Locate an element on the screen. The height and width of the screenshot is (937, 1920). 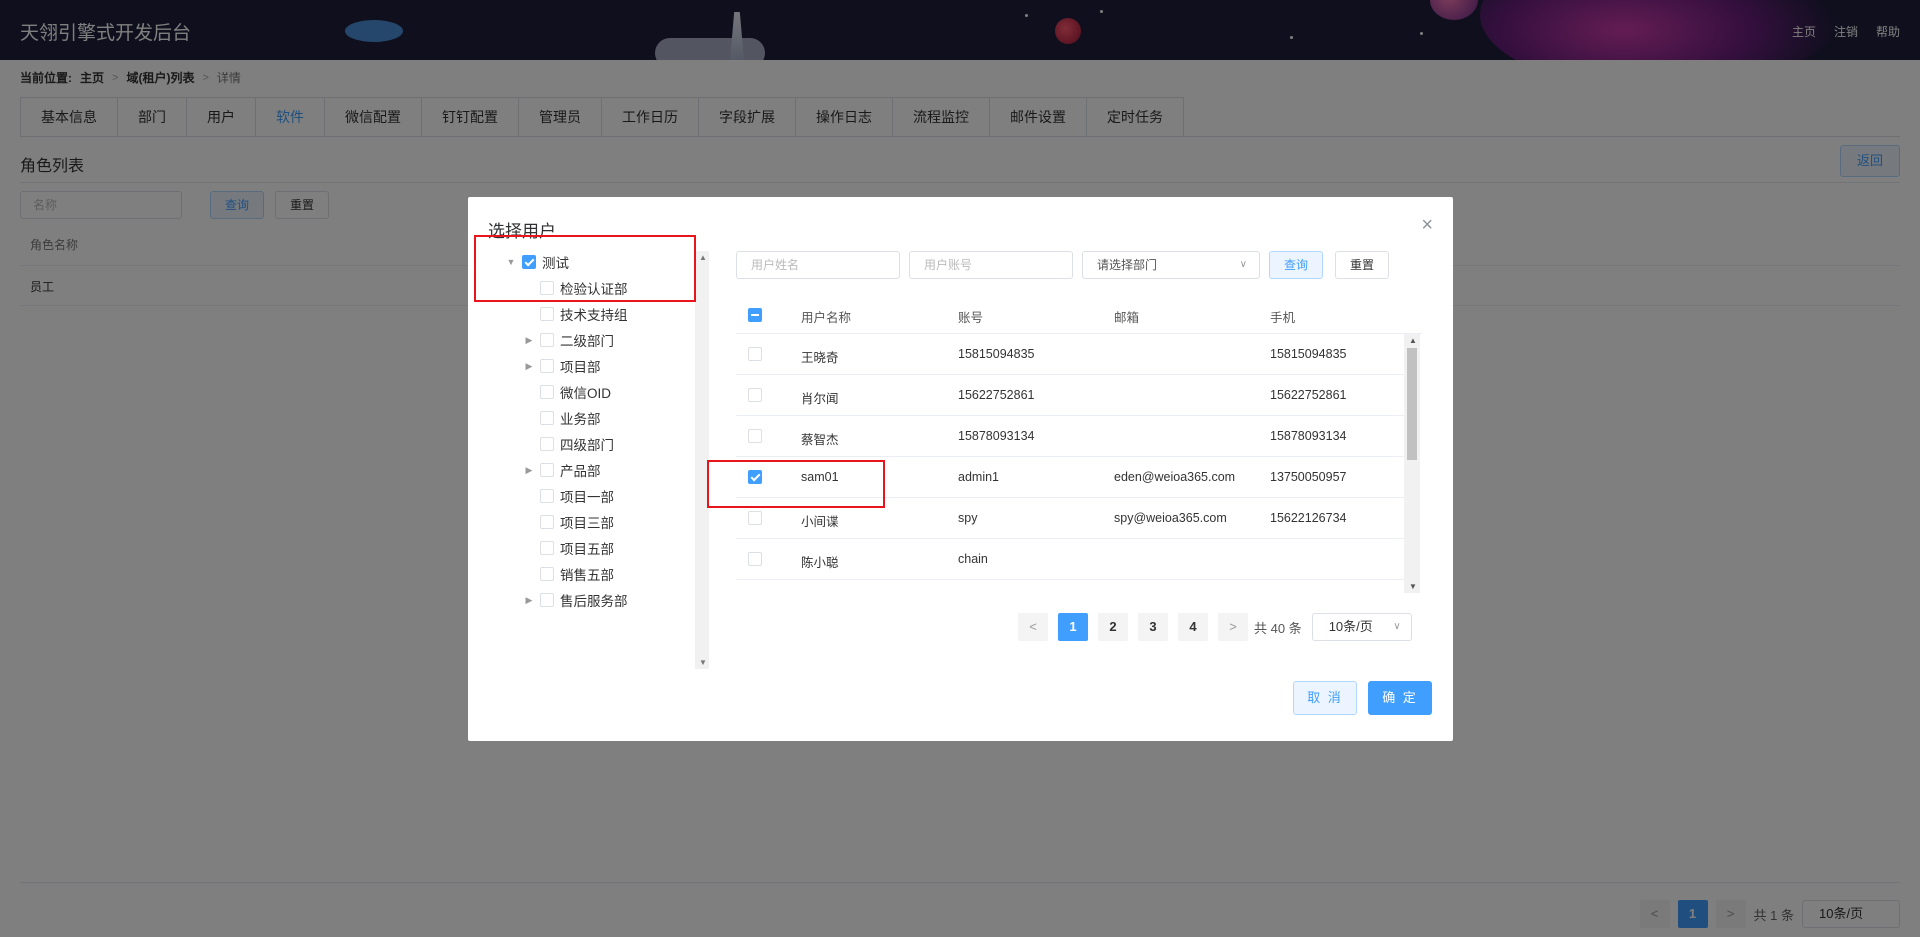
table-row: 蔡智杰 15878093134 15878093134 is located at coordinates (1070, 436).